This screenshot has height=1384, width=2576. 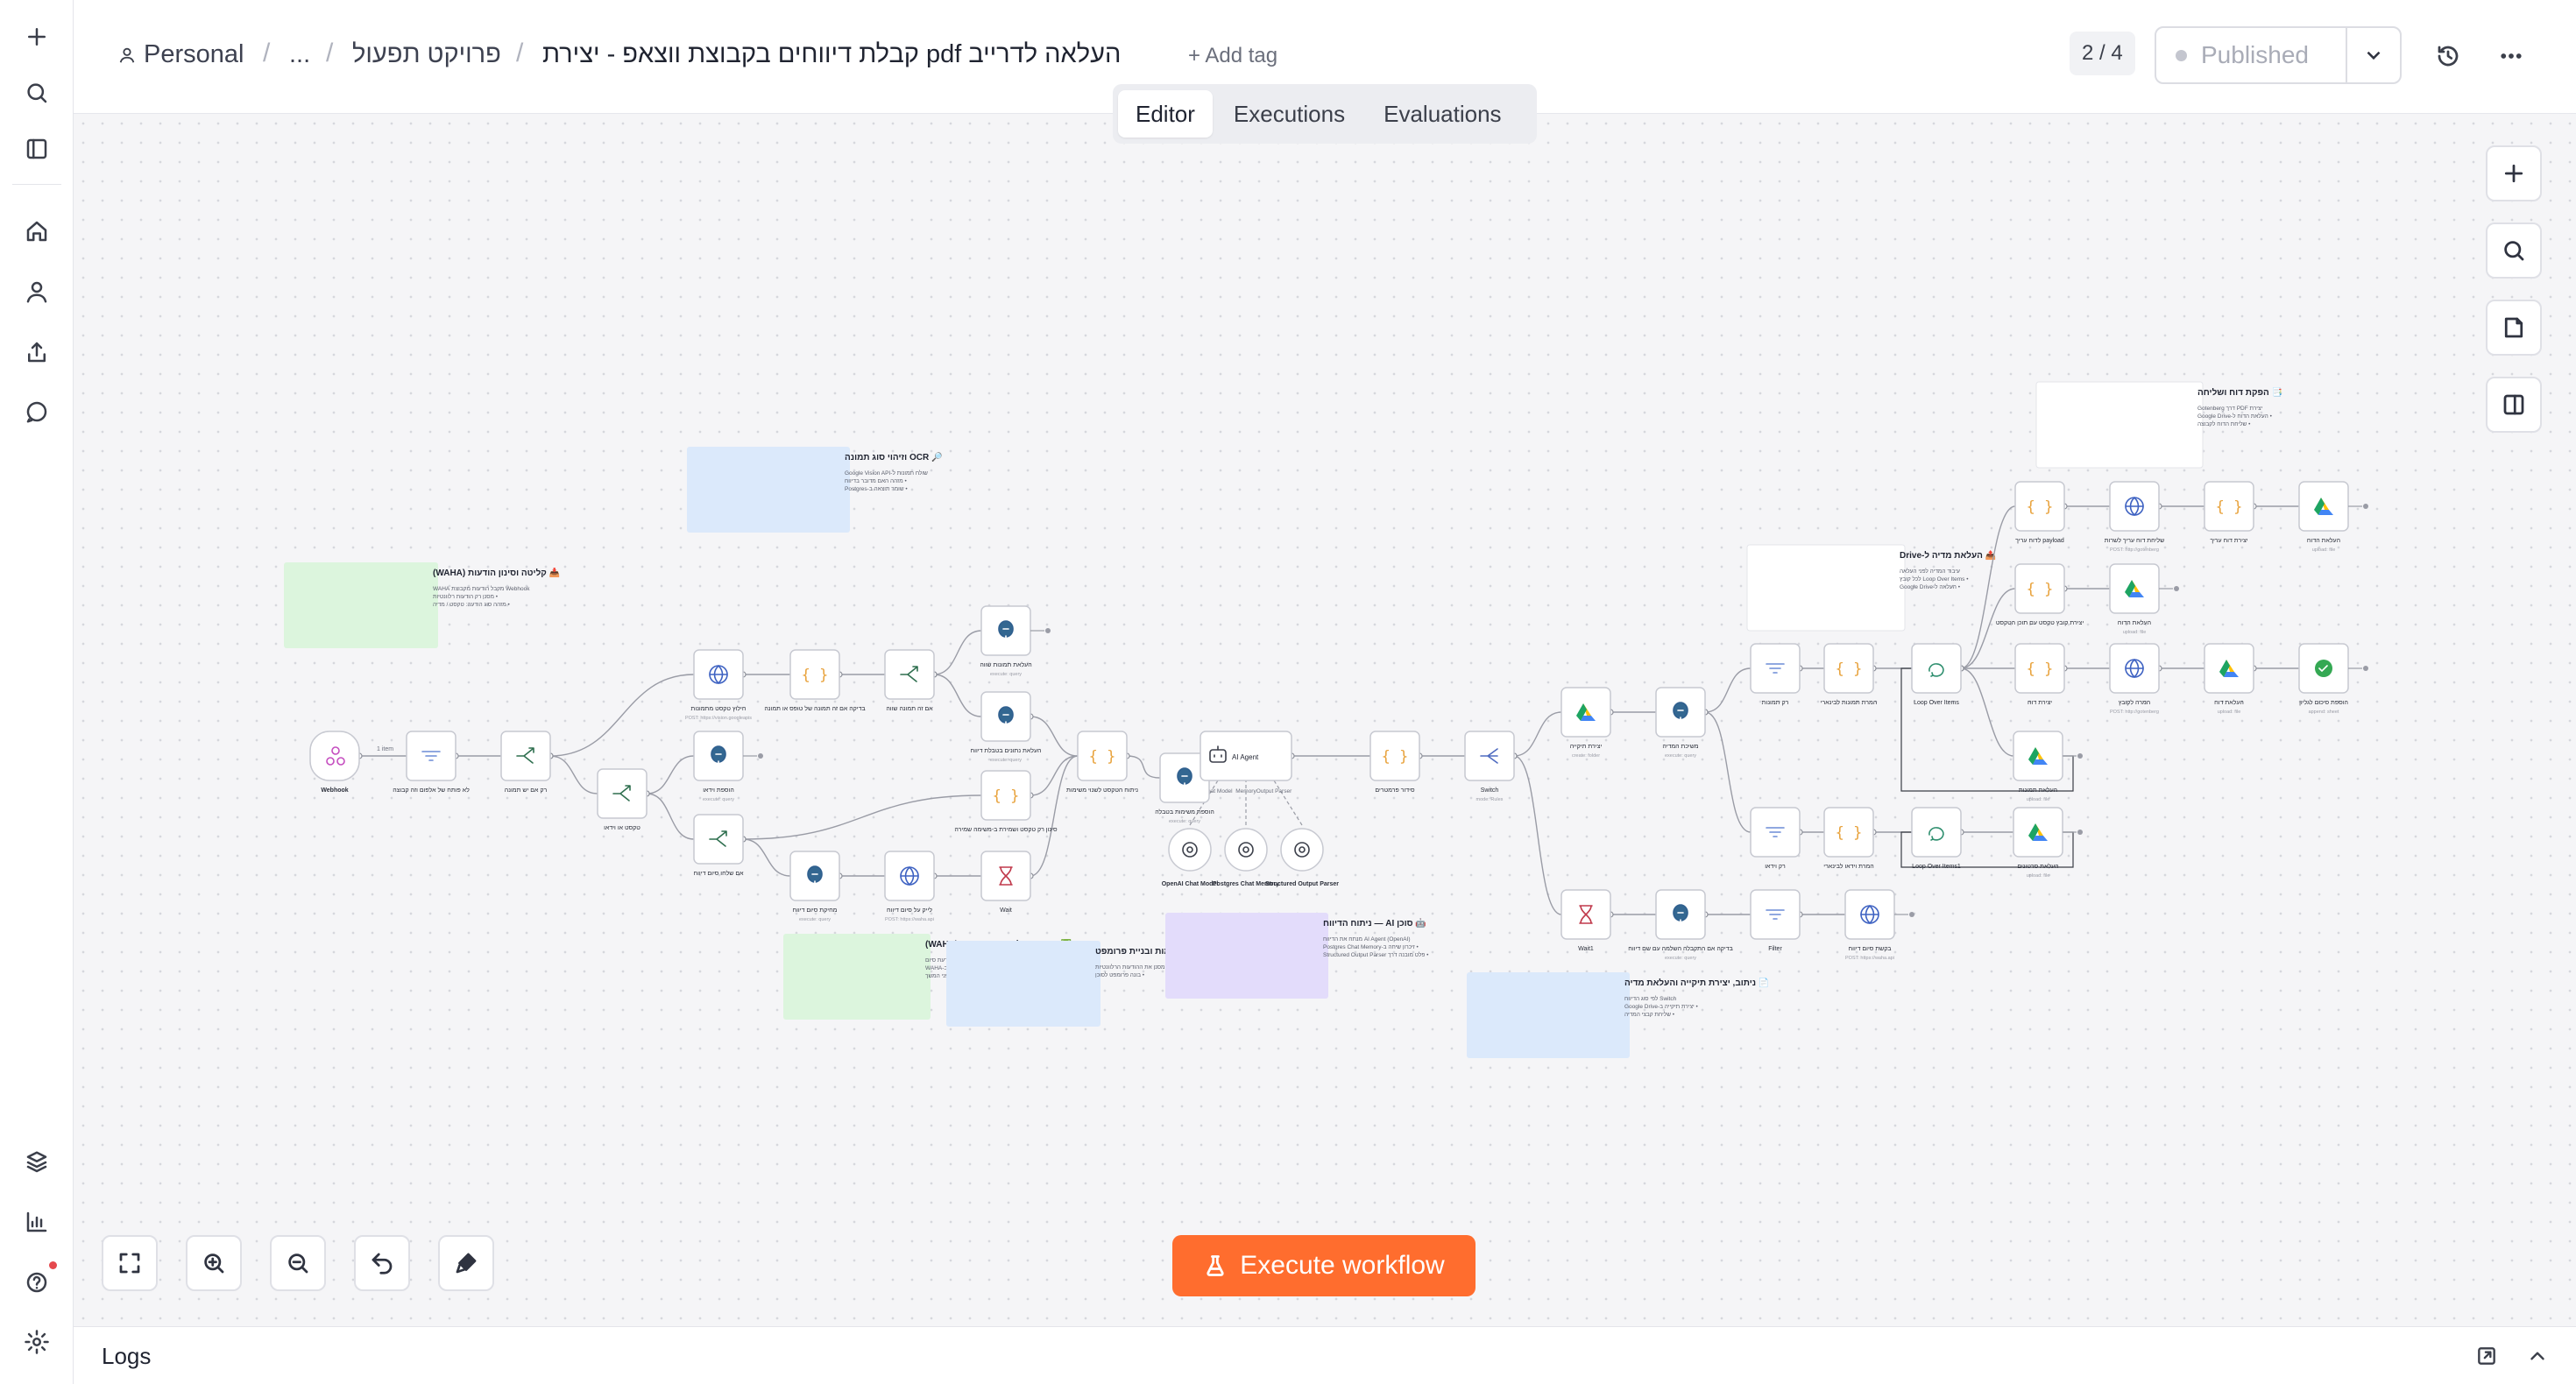 What do you see at coordinates (2251, 55) in the screenshot?
I see `publish-button: Published` at bounding box center [2251, 55].